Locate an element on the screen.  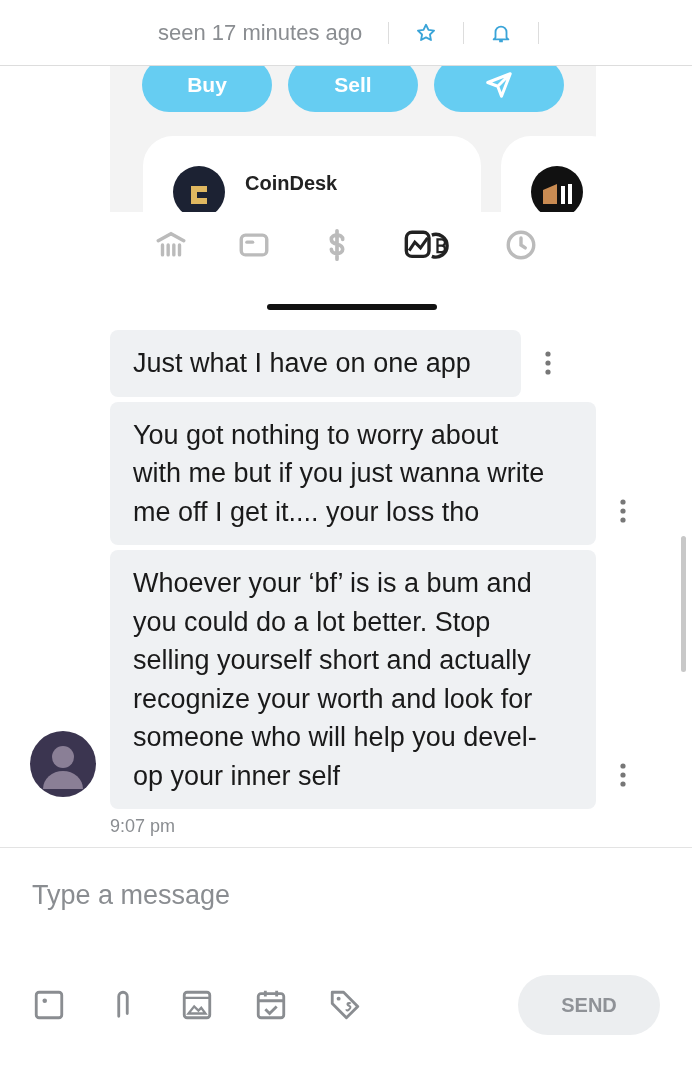
last-seen-text: seen 17 minutes ago is located at coordinates (260, 32).